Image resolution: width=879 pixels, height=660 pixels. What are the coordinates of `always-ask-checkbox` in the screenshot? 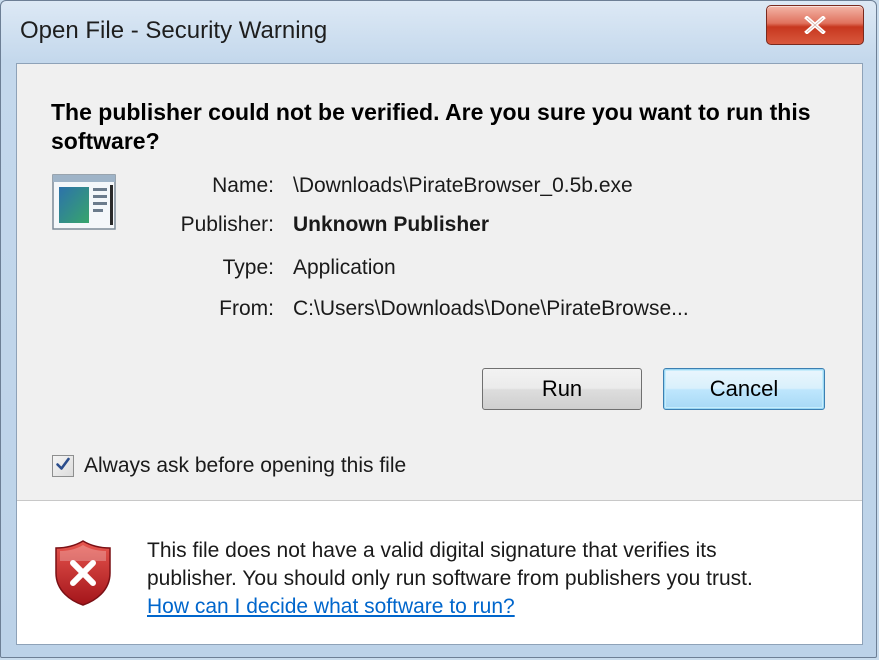 It's located at (63, 466).